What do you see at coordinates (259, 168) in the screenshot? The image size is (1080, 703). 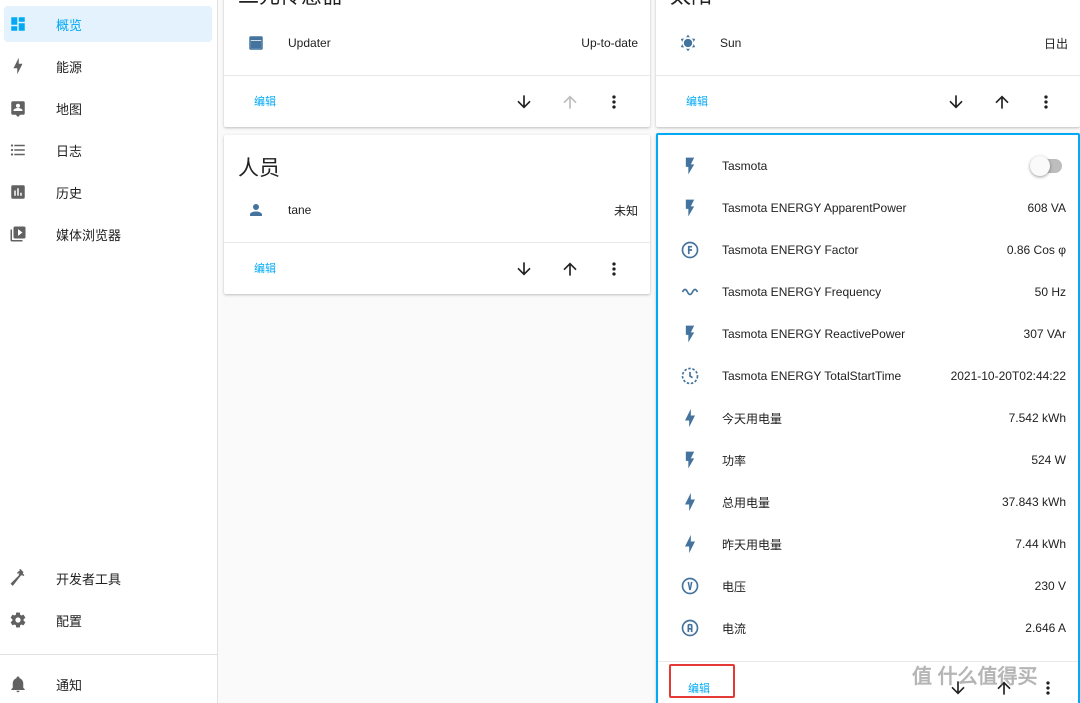 I see `card-title: 人员` at bounding box center [259, 168].